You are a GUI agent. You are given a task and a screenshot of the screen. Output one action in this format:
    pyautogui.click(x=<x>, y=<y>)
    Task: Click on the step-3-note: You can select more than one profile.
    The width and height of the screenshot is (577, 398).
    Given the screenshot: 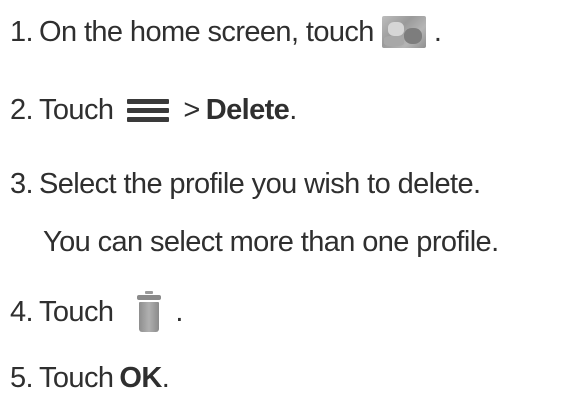 What is the action you would take?
    pyautogui.click(x=271, y=242)
    